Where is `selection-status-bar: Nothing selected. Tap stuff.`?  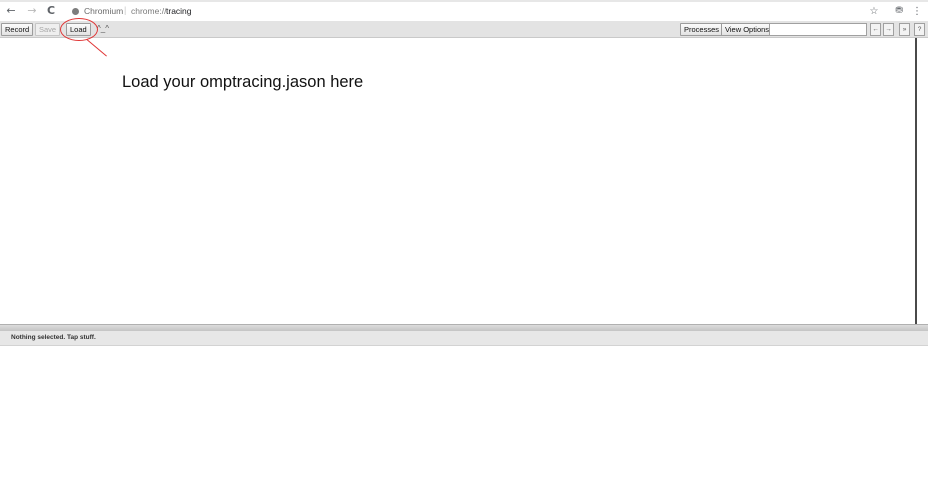
selection-status-bar: Nothing selected. Tap stuff. is located at coordinates (464, 338).